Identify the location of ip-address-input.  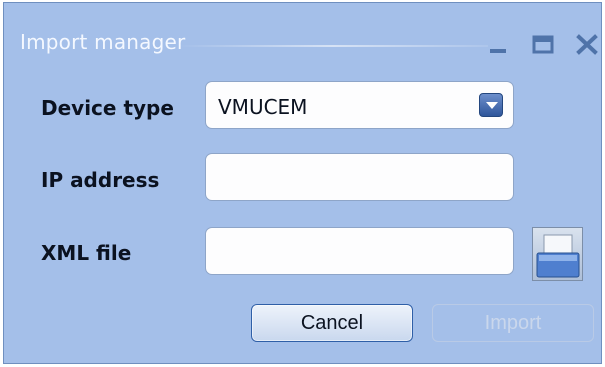
(361, 178).